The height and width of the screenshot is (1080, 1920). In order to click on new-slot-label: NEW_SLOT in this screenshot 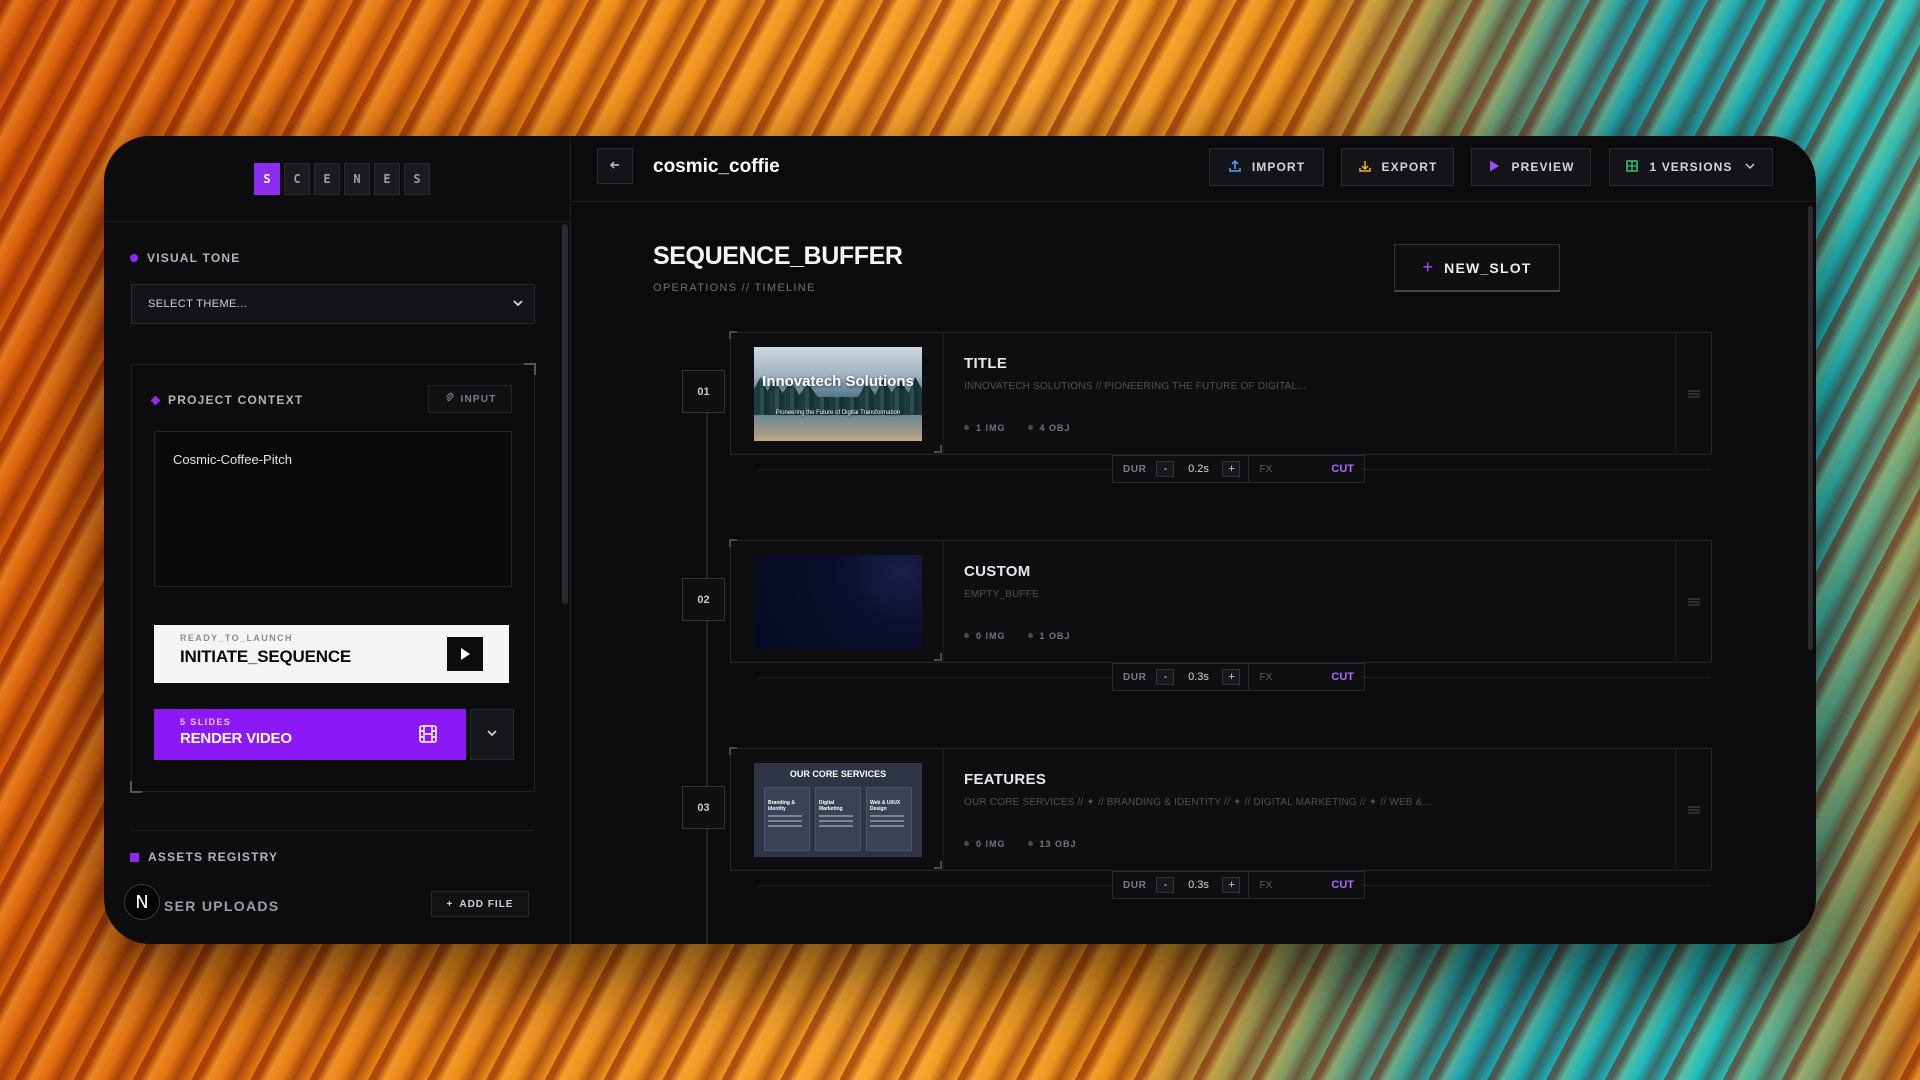, I will do `click(1488, 267)`.